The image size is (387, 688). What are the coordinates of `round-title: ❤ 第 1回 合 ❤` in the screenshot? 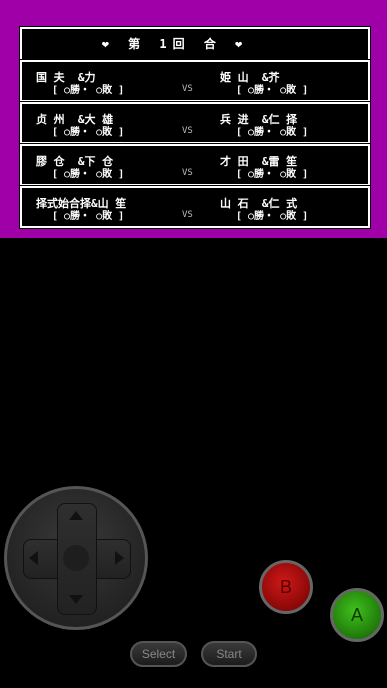 It's located at (175, 44).